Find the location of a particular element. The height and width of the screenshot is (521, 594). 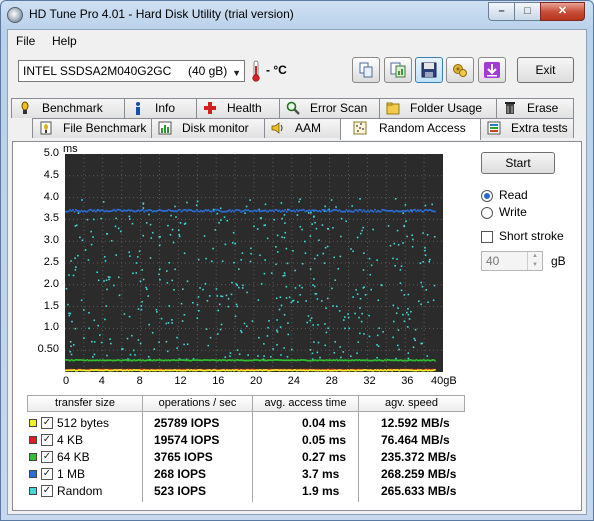

write-radio-label: Write is located at coordinates (513, 212).